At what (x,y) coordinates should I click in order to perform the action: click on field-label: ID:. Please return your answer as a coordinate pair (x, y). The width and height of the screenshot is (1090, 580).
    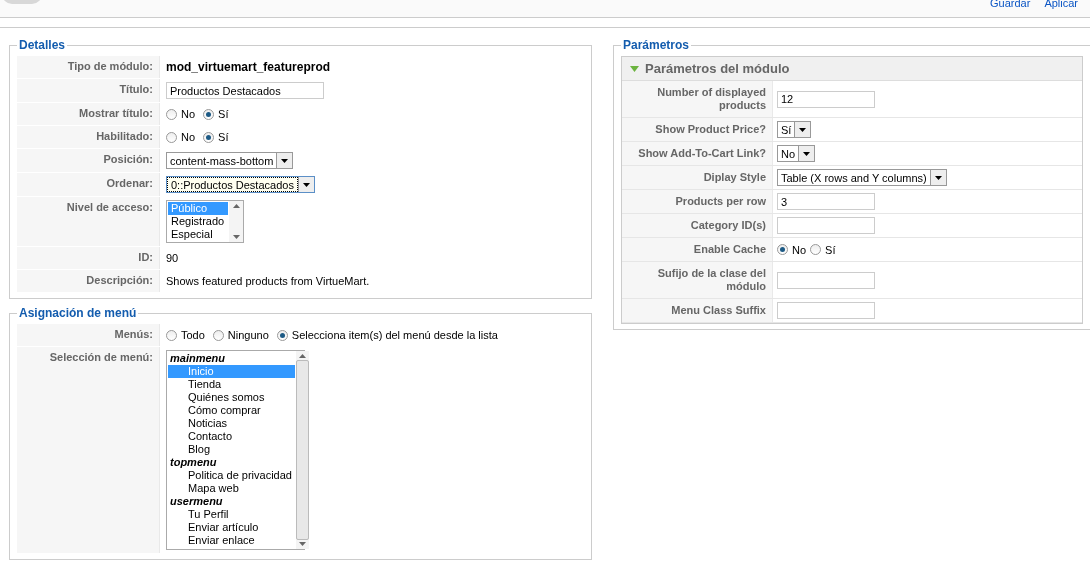
    Looking at the image, I should click on (88, 258).